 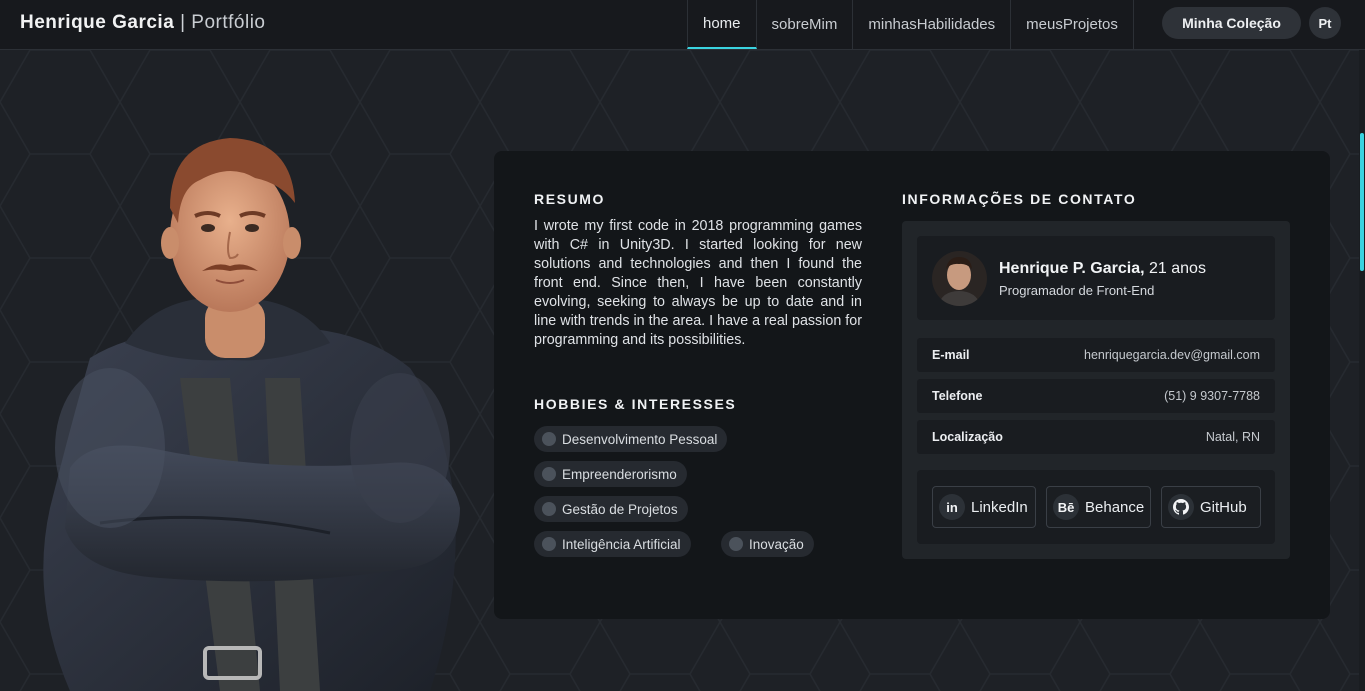 I want to click on summary-title: RESUMO, so click(x=570, y=199).